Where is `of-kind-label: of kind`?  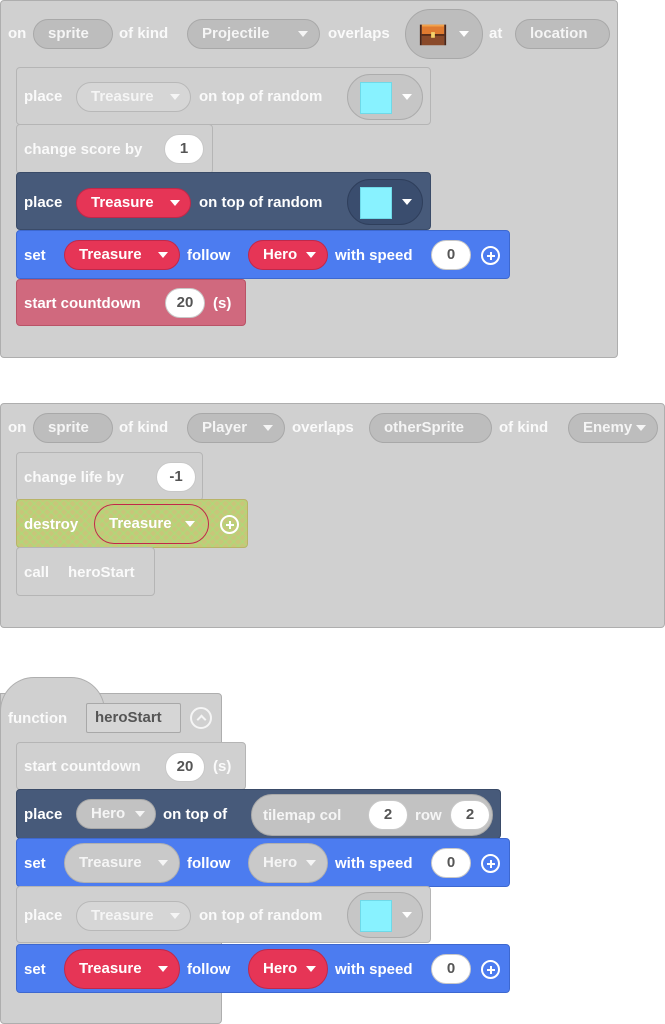 of-kind-label: of kind is located at coordinates (144, 33).